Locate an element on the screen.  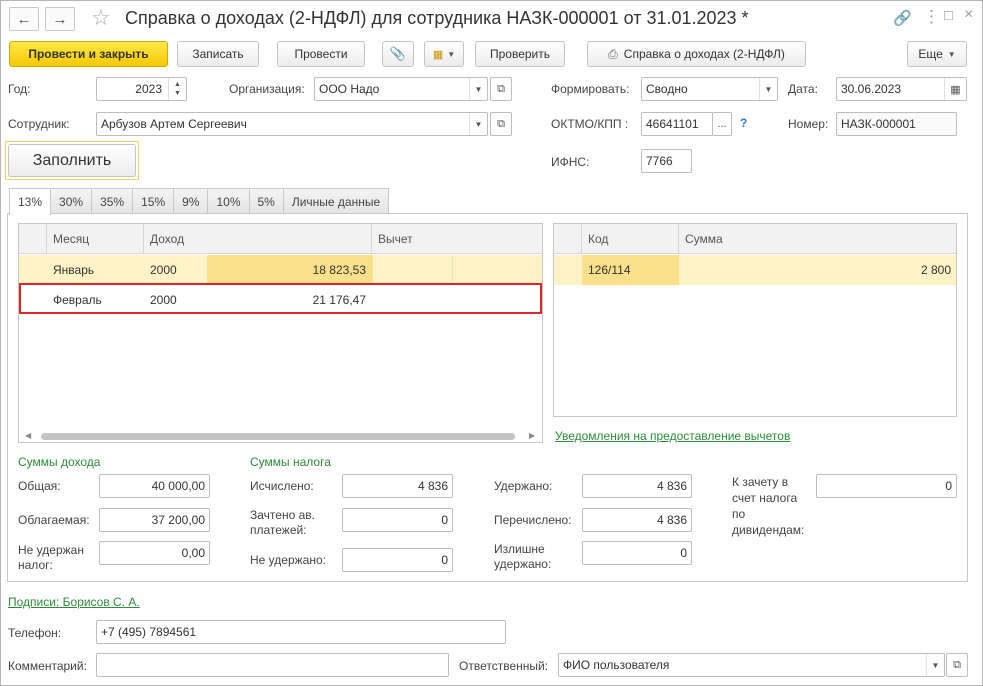
income-table-header: Месяц Доход Вычет is located at coordinates (280, 239).